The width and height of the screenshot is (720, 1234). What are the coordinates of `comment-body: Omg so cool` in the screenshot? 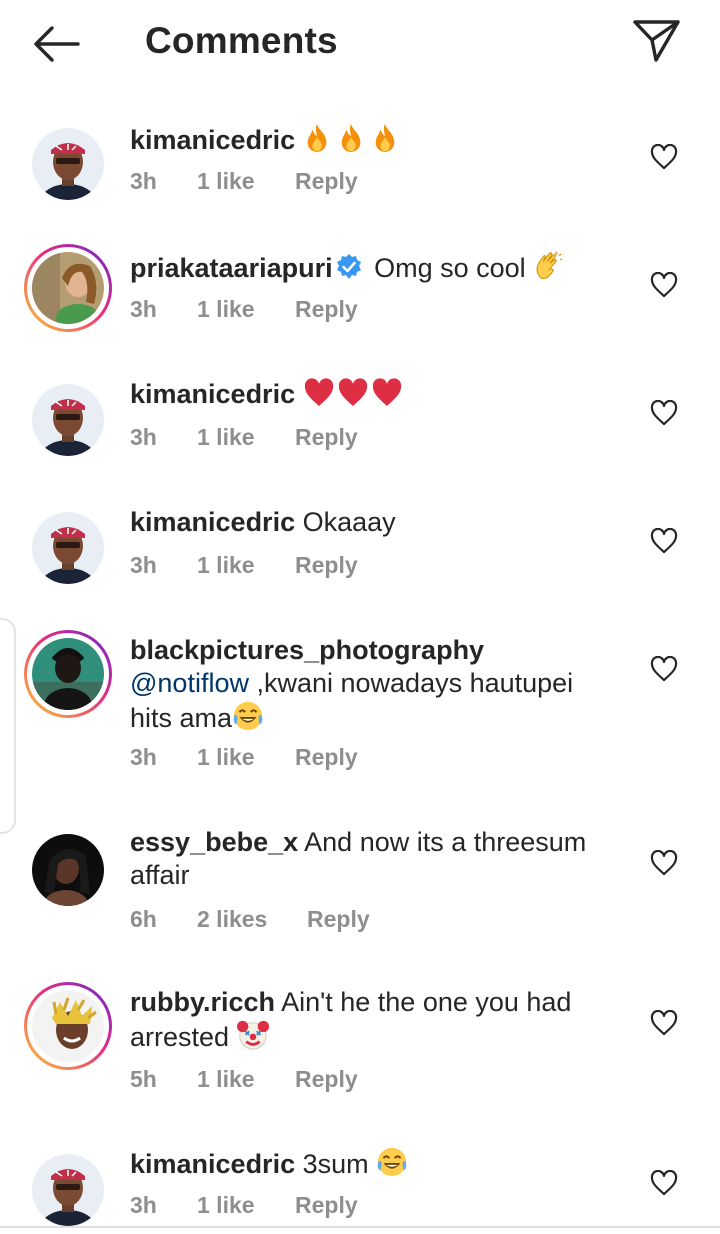 It's located at (454, 268).